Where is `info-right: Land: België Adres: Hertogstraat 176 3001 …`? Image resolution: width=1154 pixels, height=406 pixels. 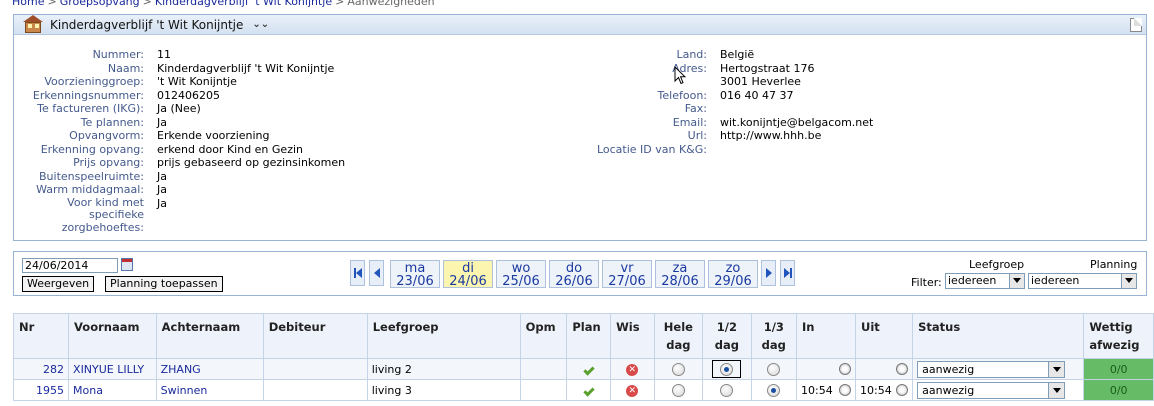
info-right: Land: België Adres: Hertogstraat 176 3001 … is located at coordinates (834, 102).